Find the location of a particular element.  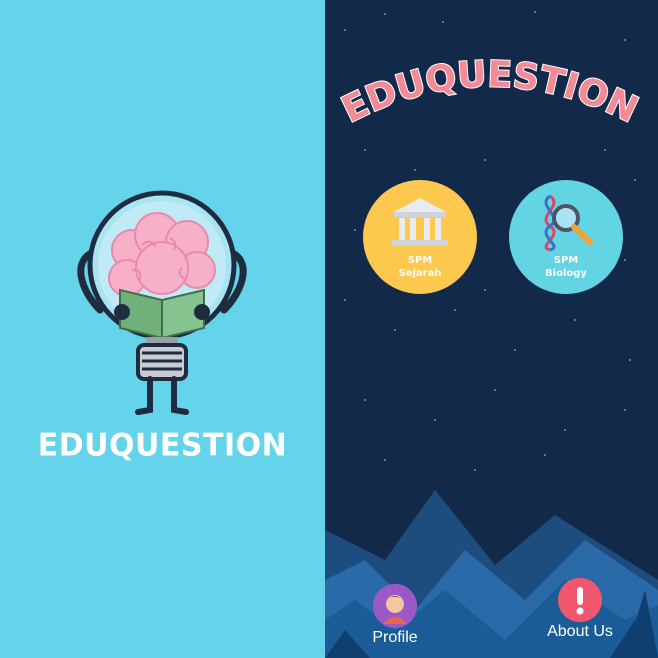

nav-profile-label: Profile is located at coordinates (395, 637).